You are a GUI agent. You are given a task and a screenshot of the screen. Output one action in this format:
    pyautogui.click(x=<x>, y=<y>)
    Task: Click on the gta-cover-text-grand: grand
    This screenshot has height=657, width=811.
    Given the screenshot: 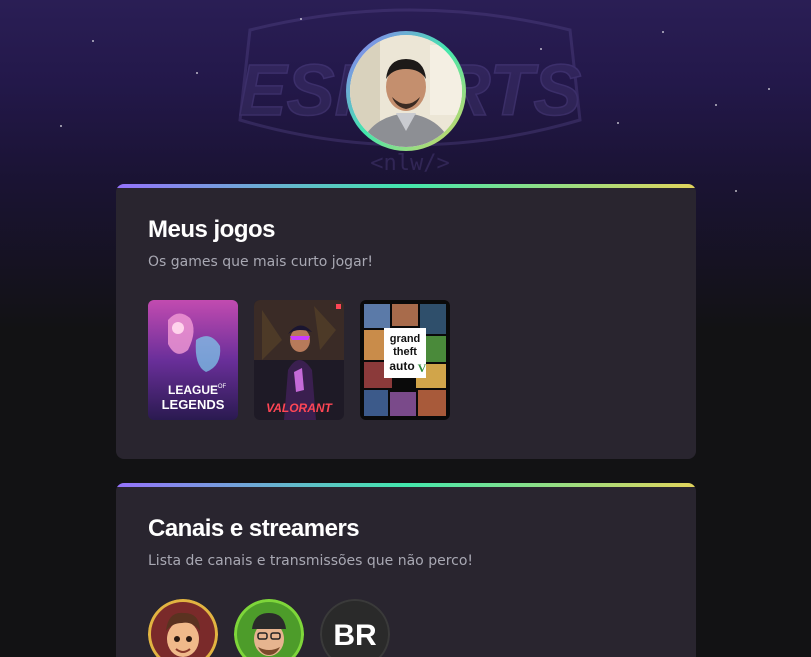 What is the action you would take?
    pyautogui.click(x=405, y=339)
    